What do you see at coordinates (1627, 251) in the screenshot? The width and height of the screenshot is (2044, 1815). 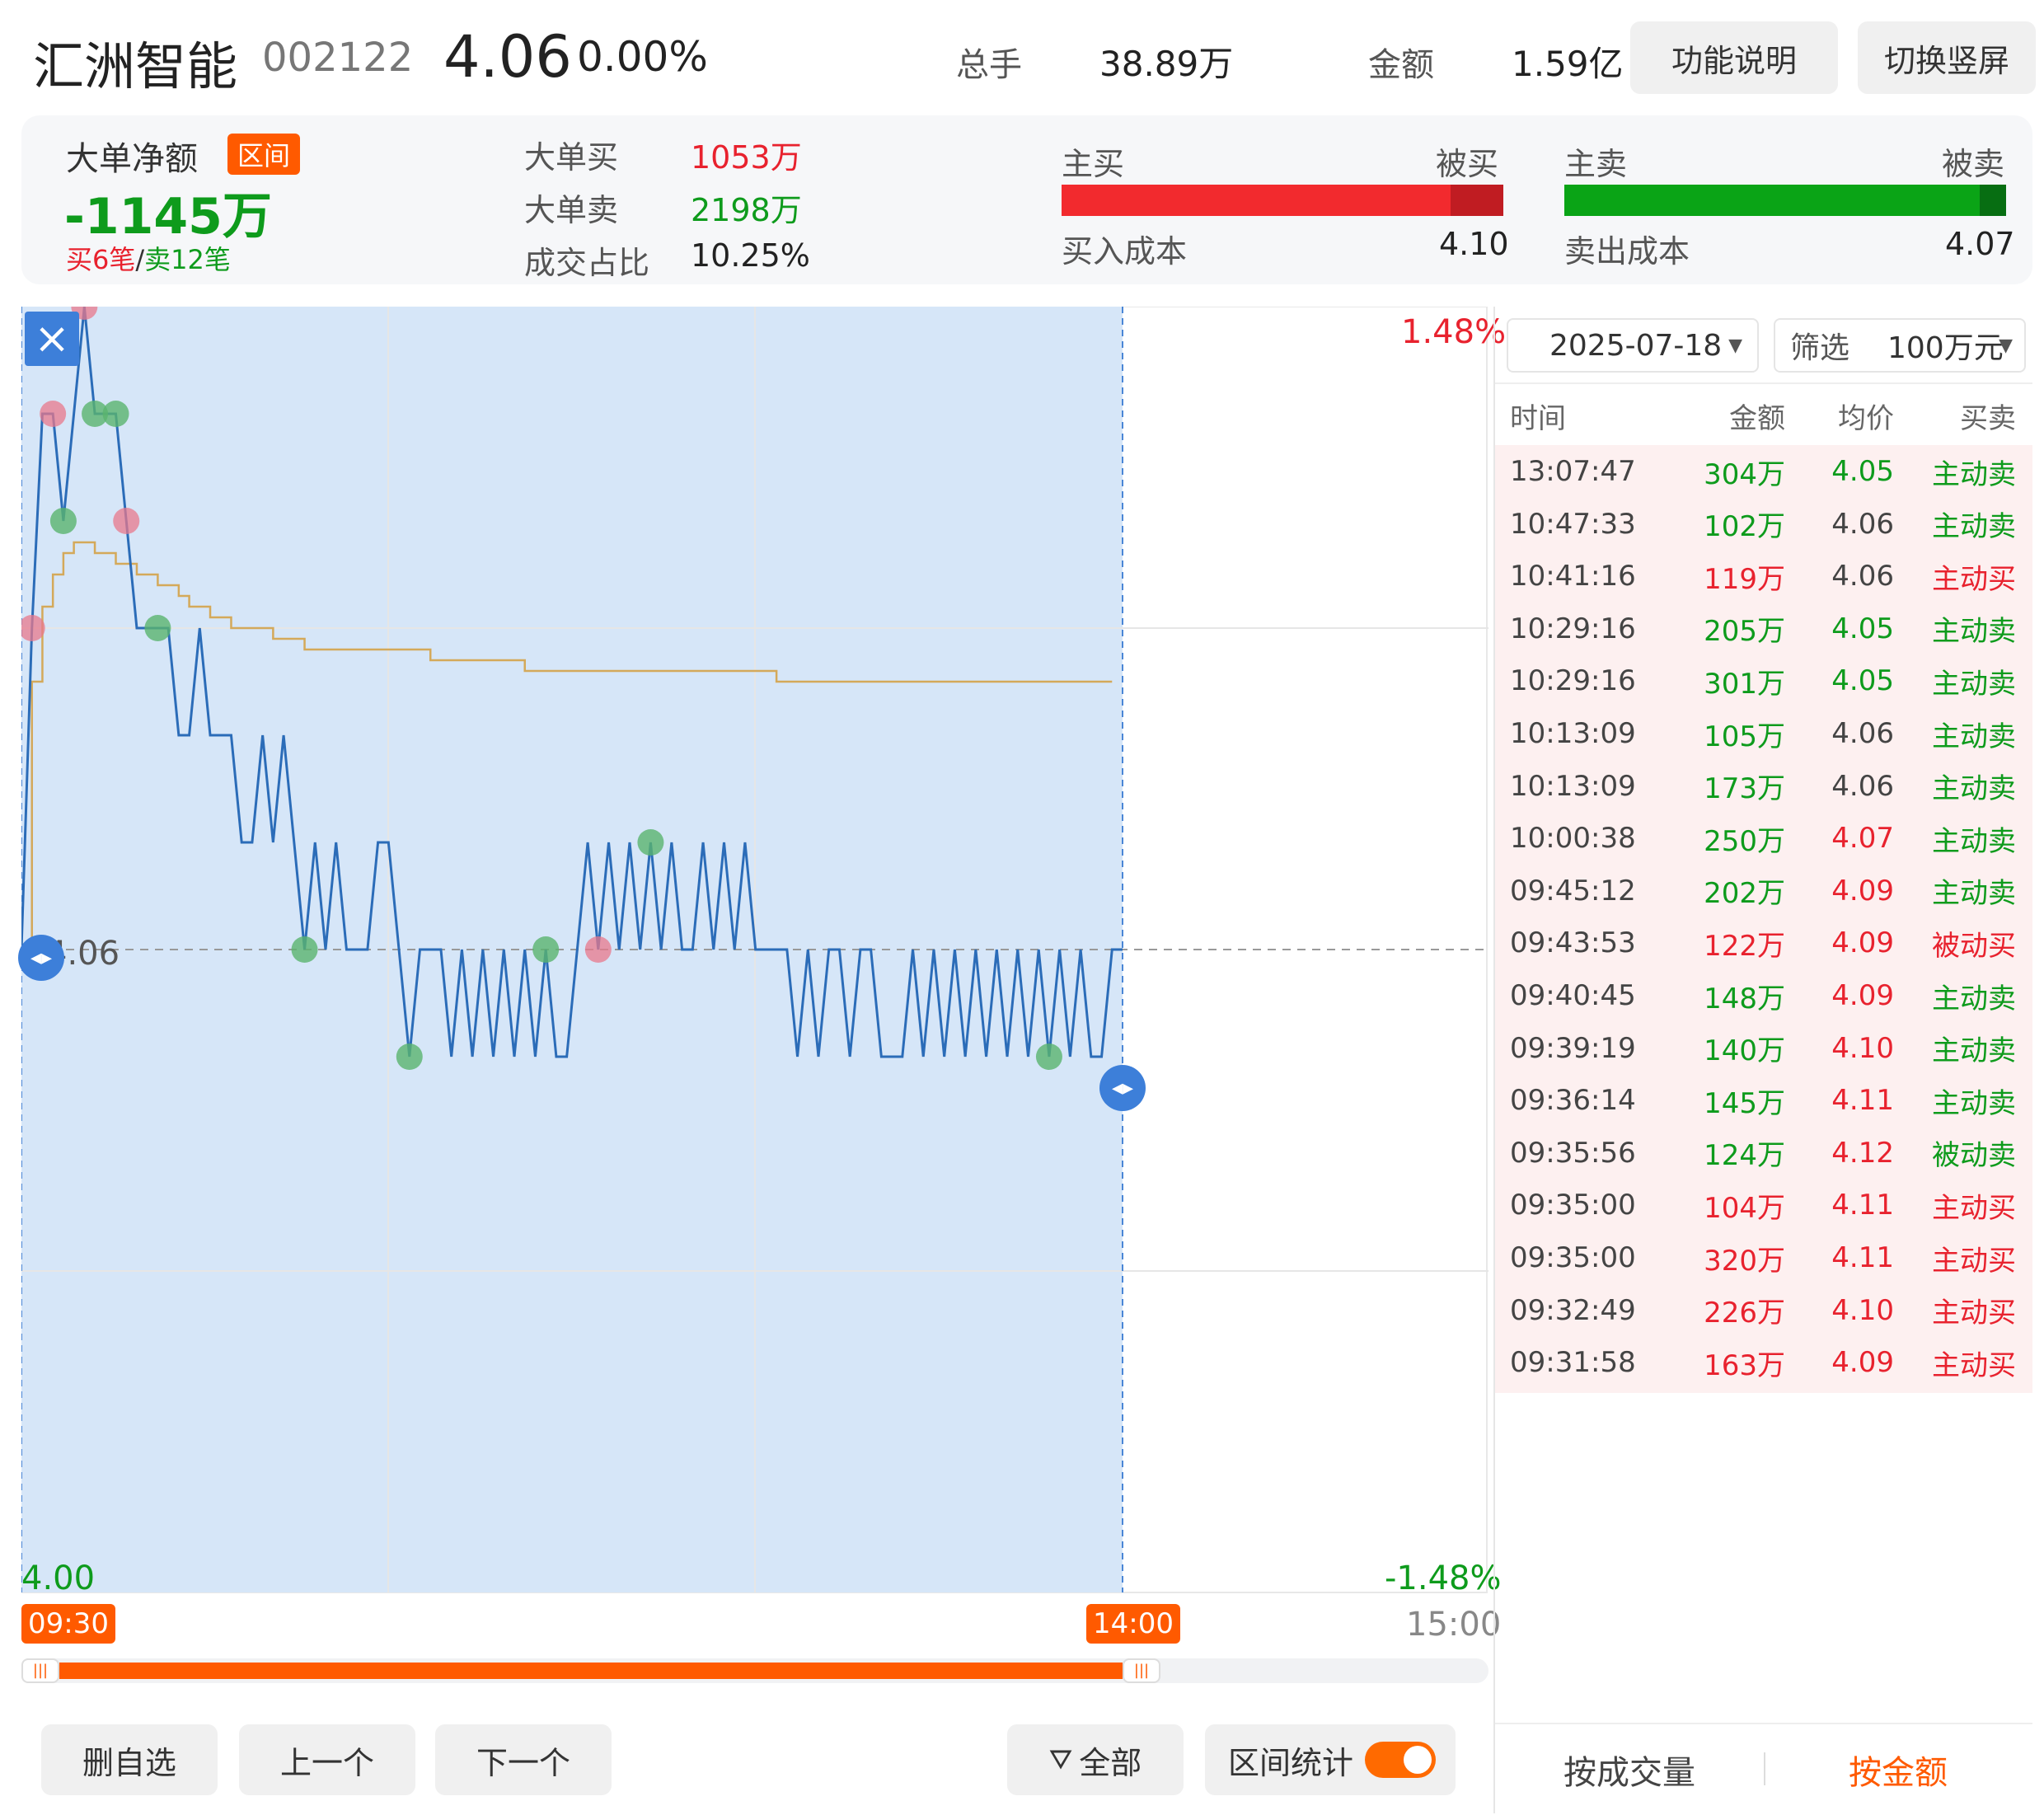 I see `sell-cost-label: 卖出成本` at bounding box center [1627, 251].